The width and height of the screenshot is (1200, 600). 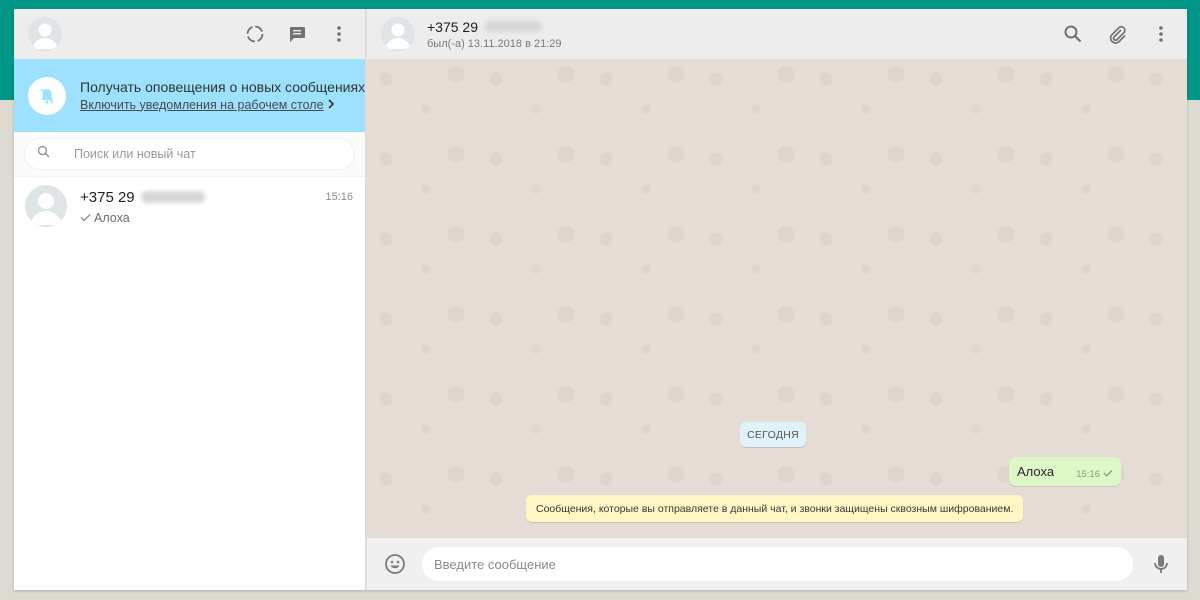 What do you see at coordinates (47, 95) in the screenshot?
I see `bell-off-icon` at bounding box center [47, 95].